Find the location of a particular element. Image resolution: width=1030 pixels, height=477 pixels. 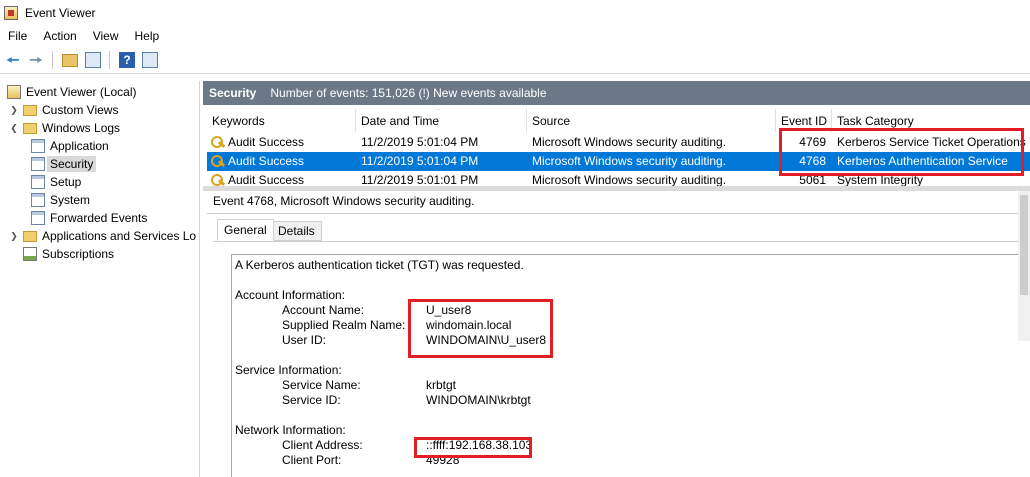

column-source: Source is located at coordinates (651, 120).